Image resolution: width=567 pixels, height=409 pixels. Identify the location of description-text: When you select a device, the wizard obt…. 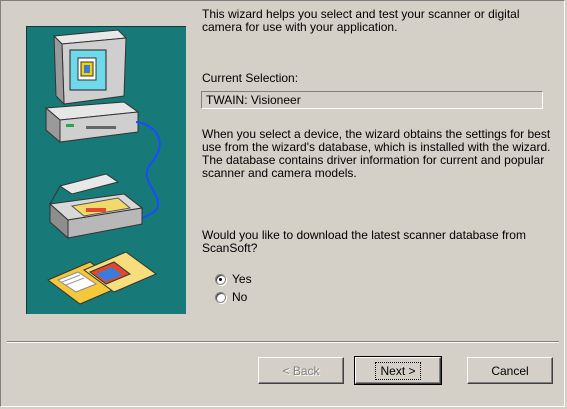
(376, 153).